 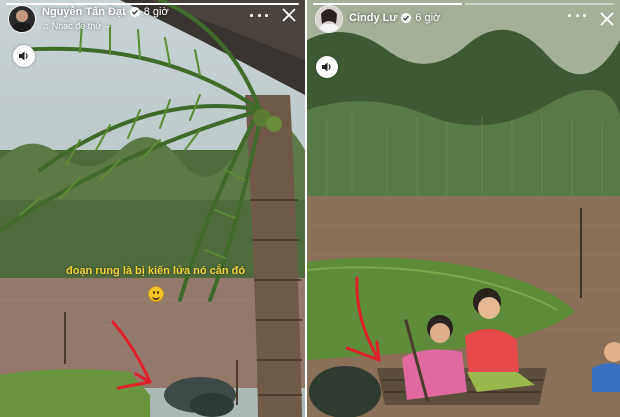 I want to click on music-note-icon: ♫, so click(x=45, y=25).